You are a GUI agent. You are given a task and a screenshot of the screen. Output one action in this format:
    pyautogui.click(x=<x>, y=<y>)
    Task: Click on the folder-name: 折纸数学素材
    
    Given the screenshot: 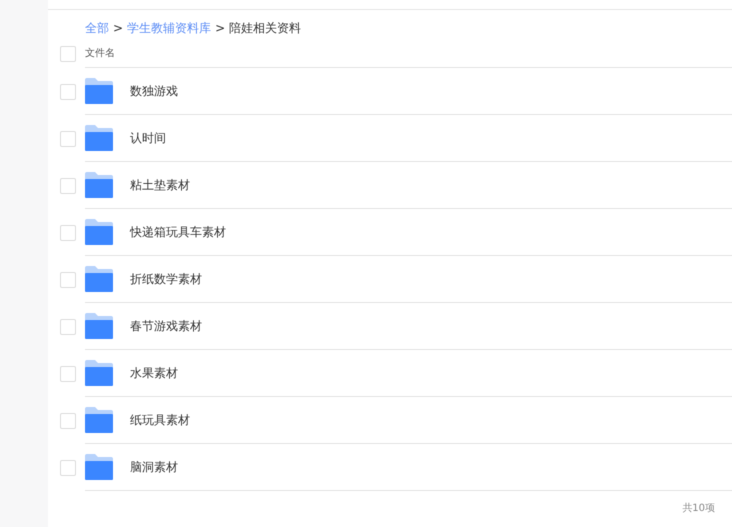 What is the action you would take?
    pyautogui.click(x=166, y=279)
    